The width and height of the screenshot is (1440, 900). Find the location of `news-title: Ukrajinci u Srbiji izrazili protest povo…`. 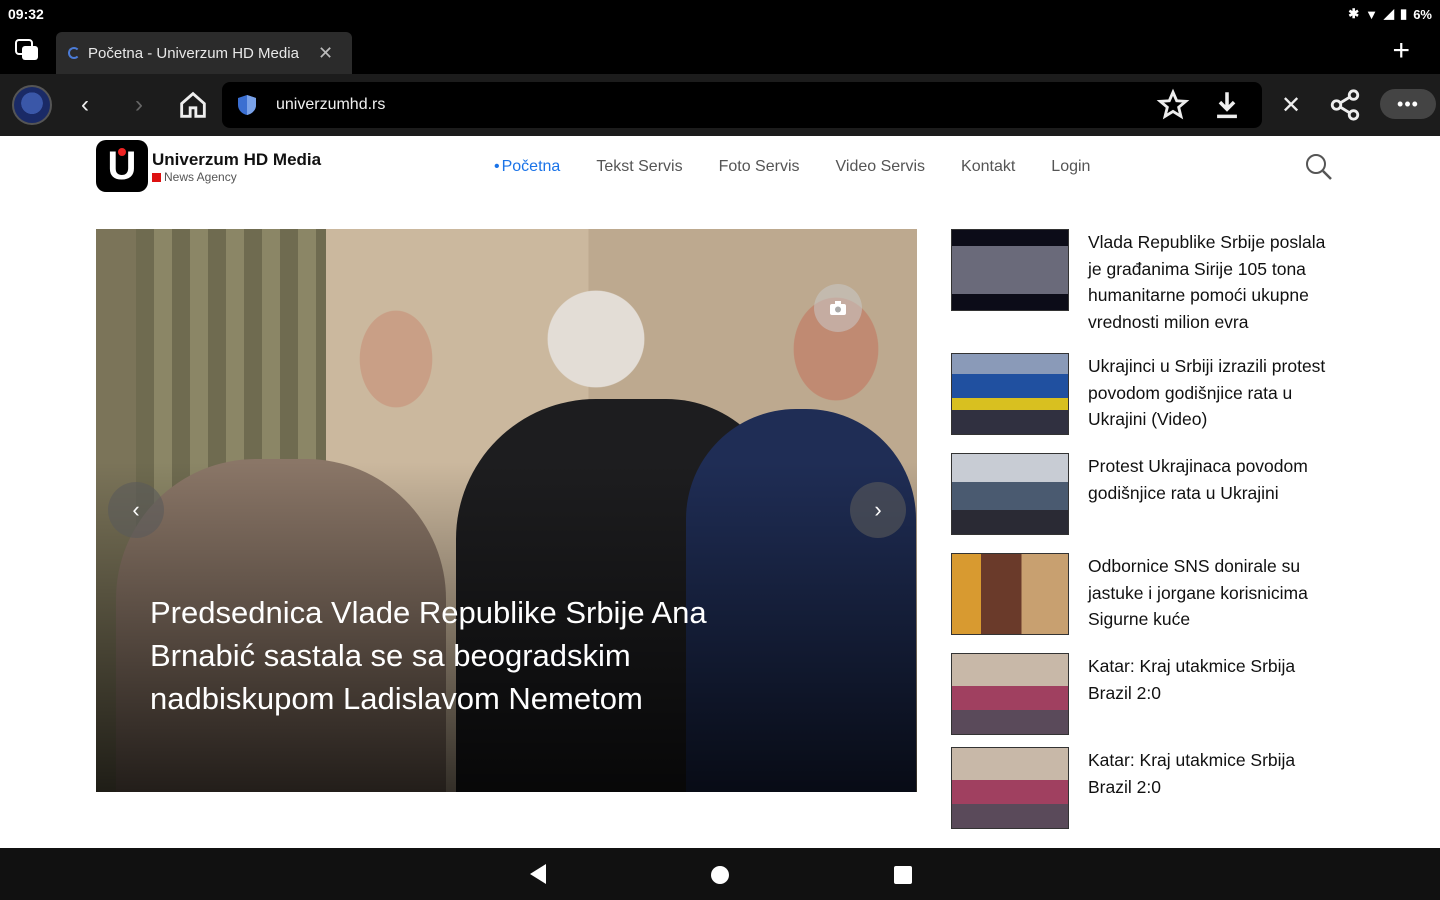

news-title: Ukrajinci u Srbiji izrazili protest povo… is located at coordinates (1213, 394).